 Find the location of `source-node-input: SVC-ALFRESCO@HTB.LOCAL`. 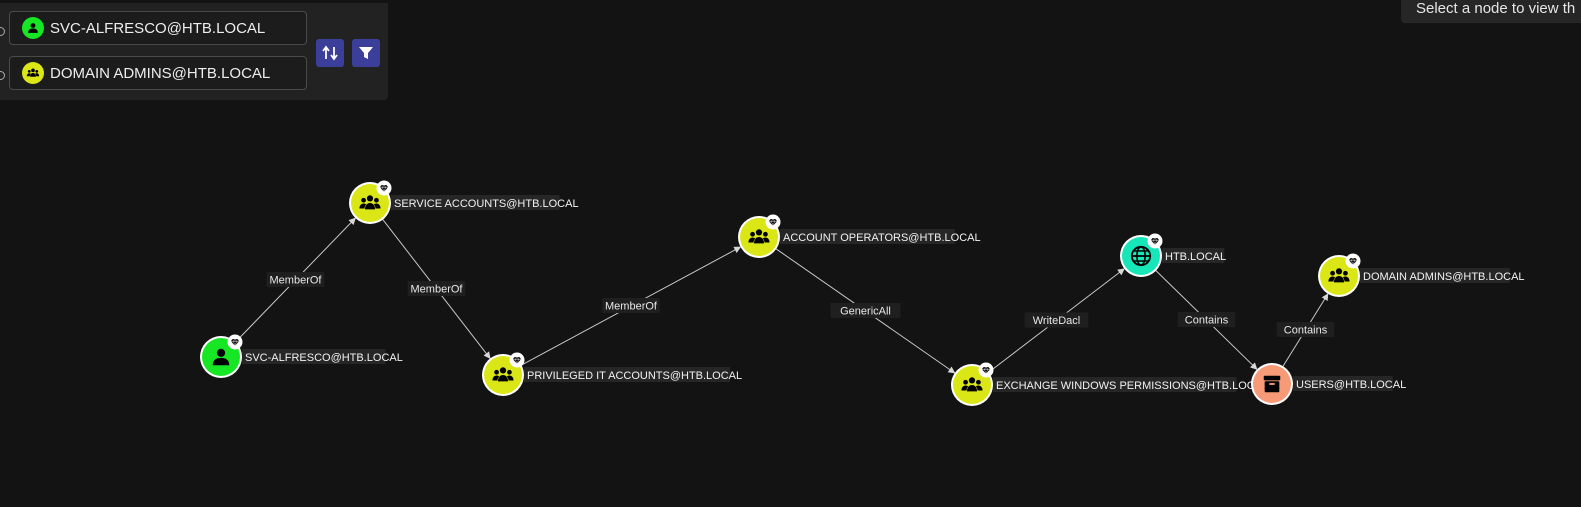

source-node-input: SVC-ALFRESCO@HTB.LOCAL is located at coordinates (158, 28).